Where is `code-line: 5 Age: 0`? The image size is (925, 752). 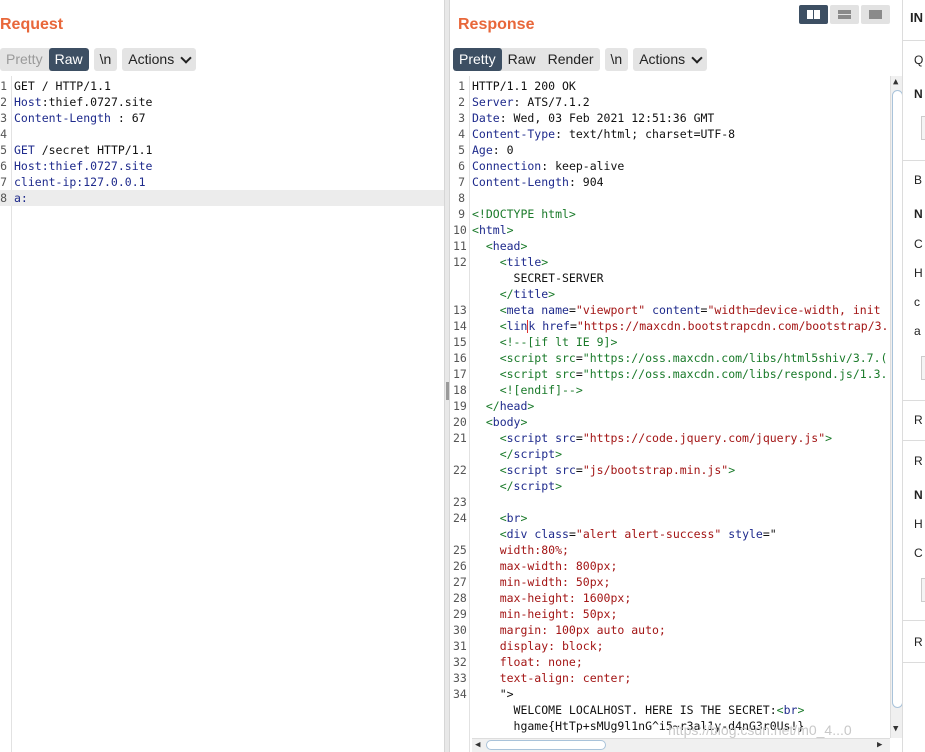
code-line: 5 Age: 0 is located at coordinates (679, 150).